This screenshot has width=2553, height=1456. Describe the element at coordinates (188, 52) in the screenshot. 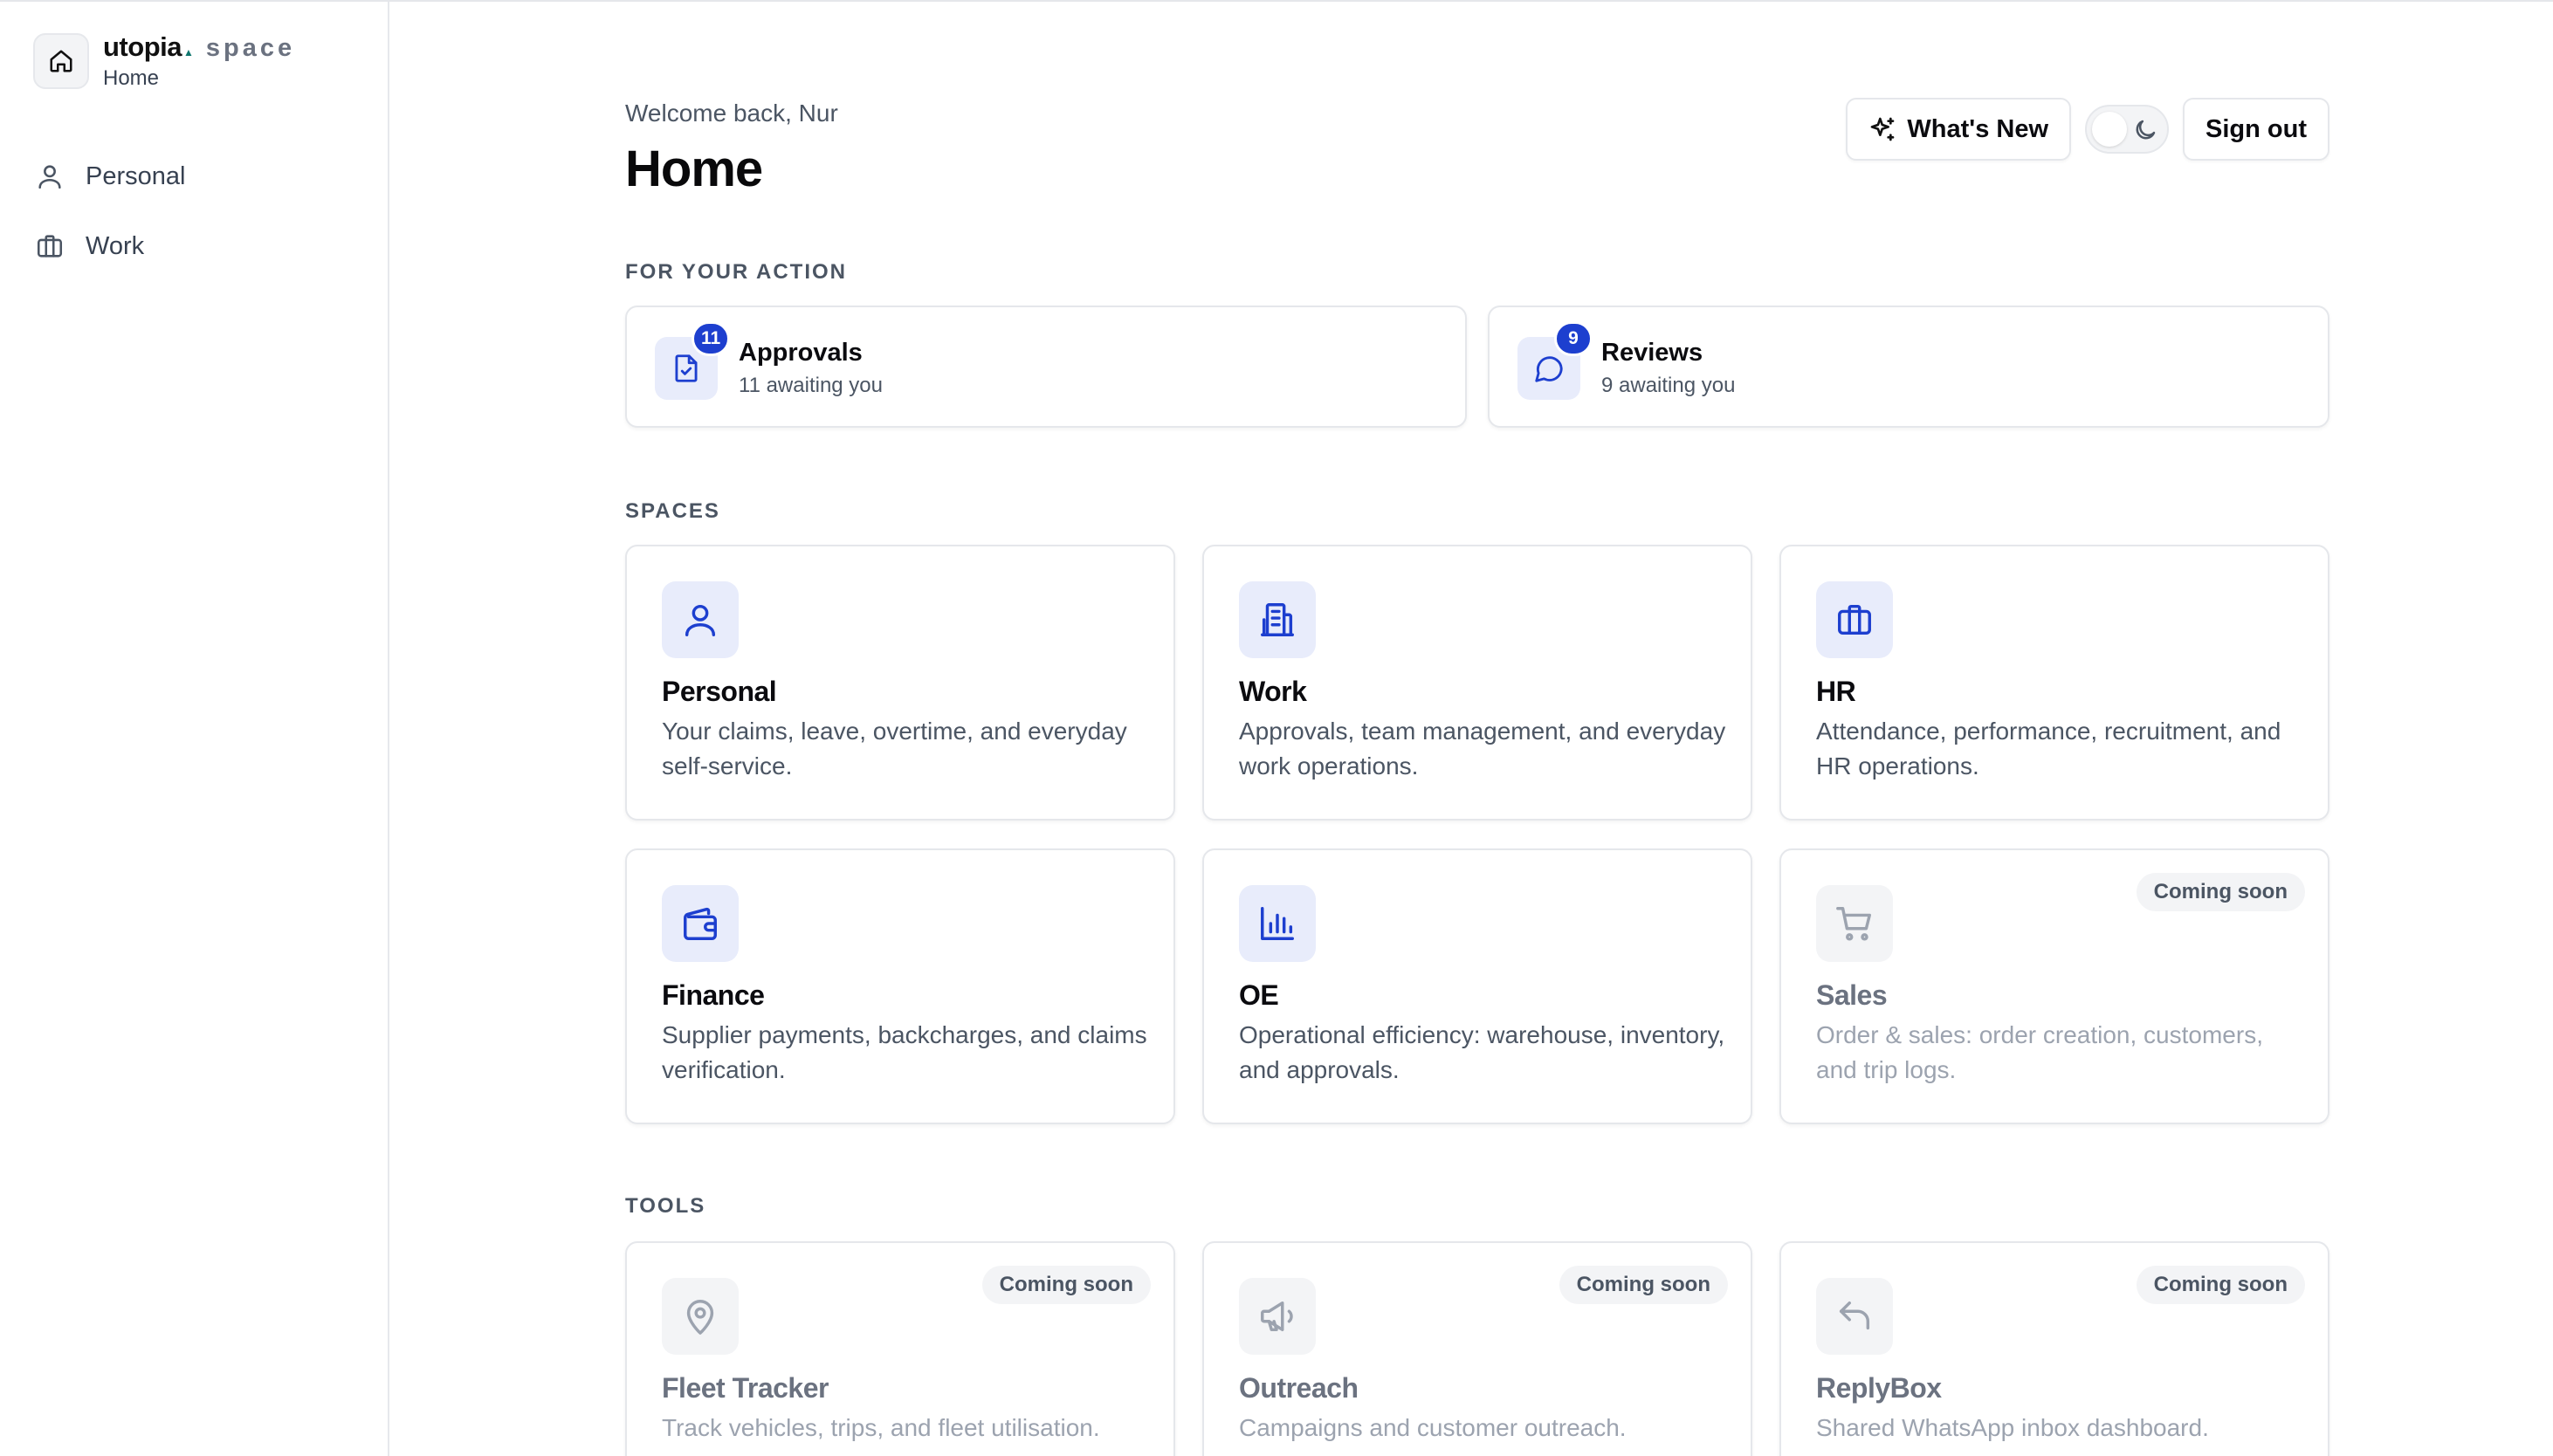

I see `brand-triangle-icon: ▲` at that location.